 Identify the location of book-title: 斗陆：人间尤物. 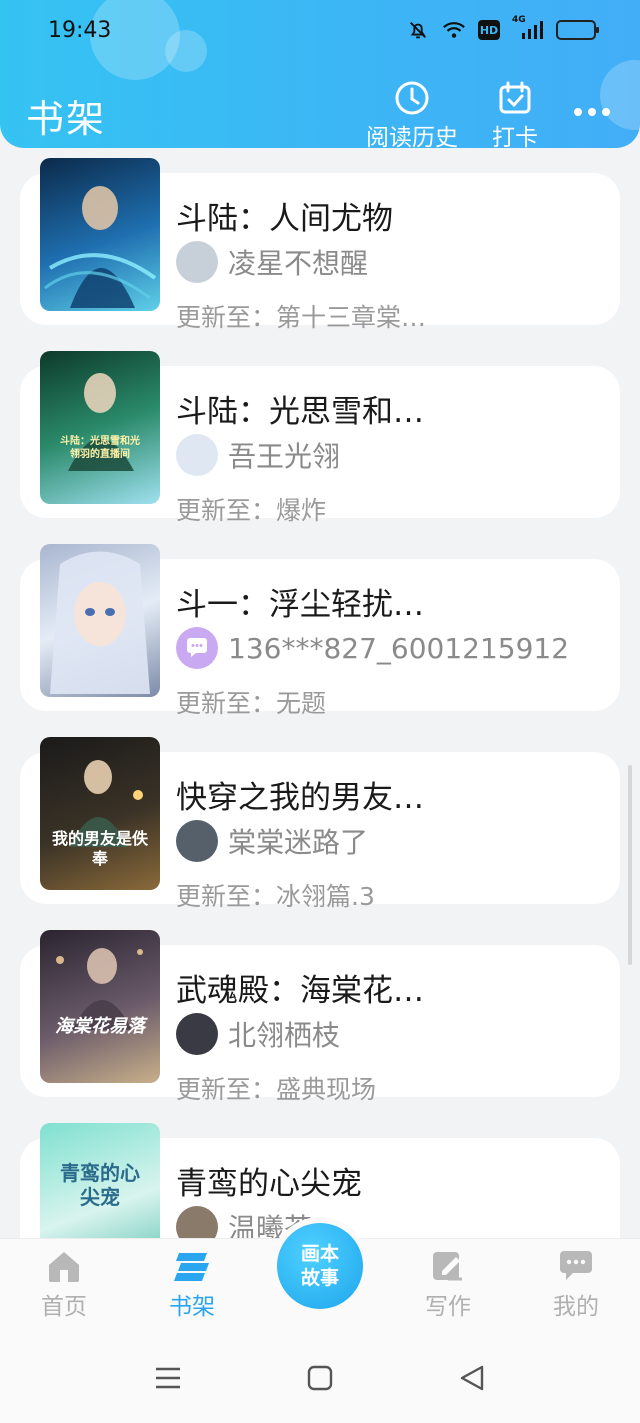
(284, 219).